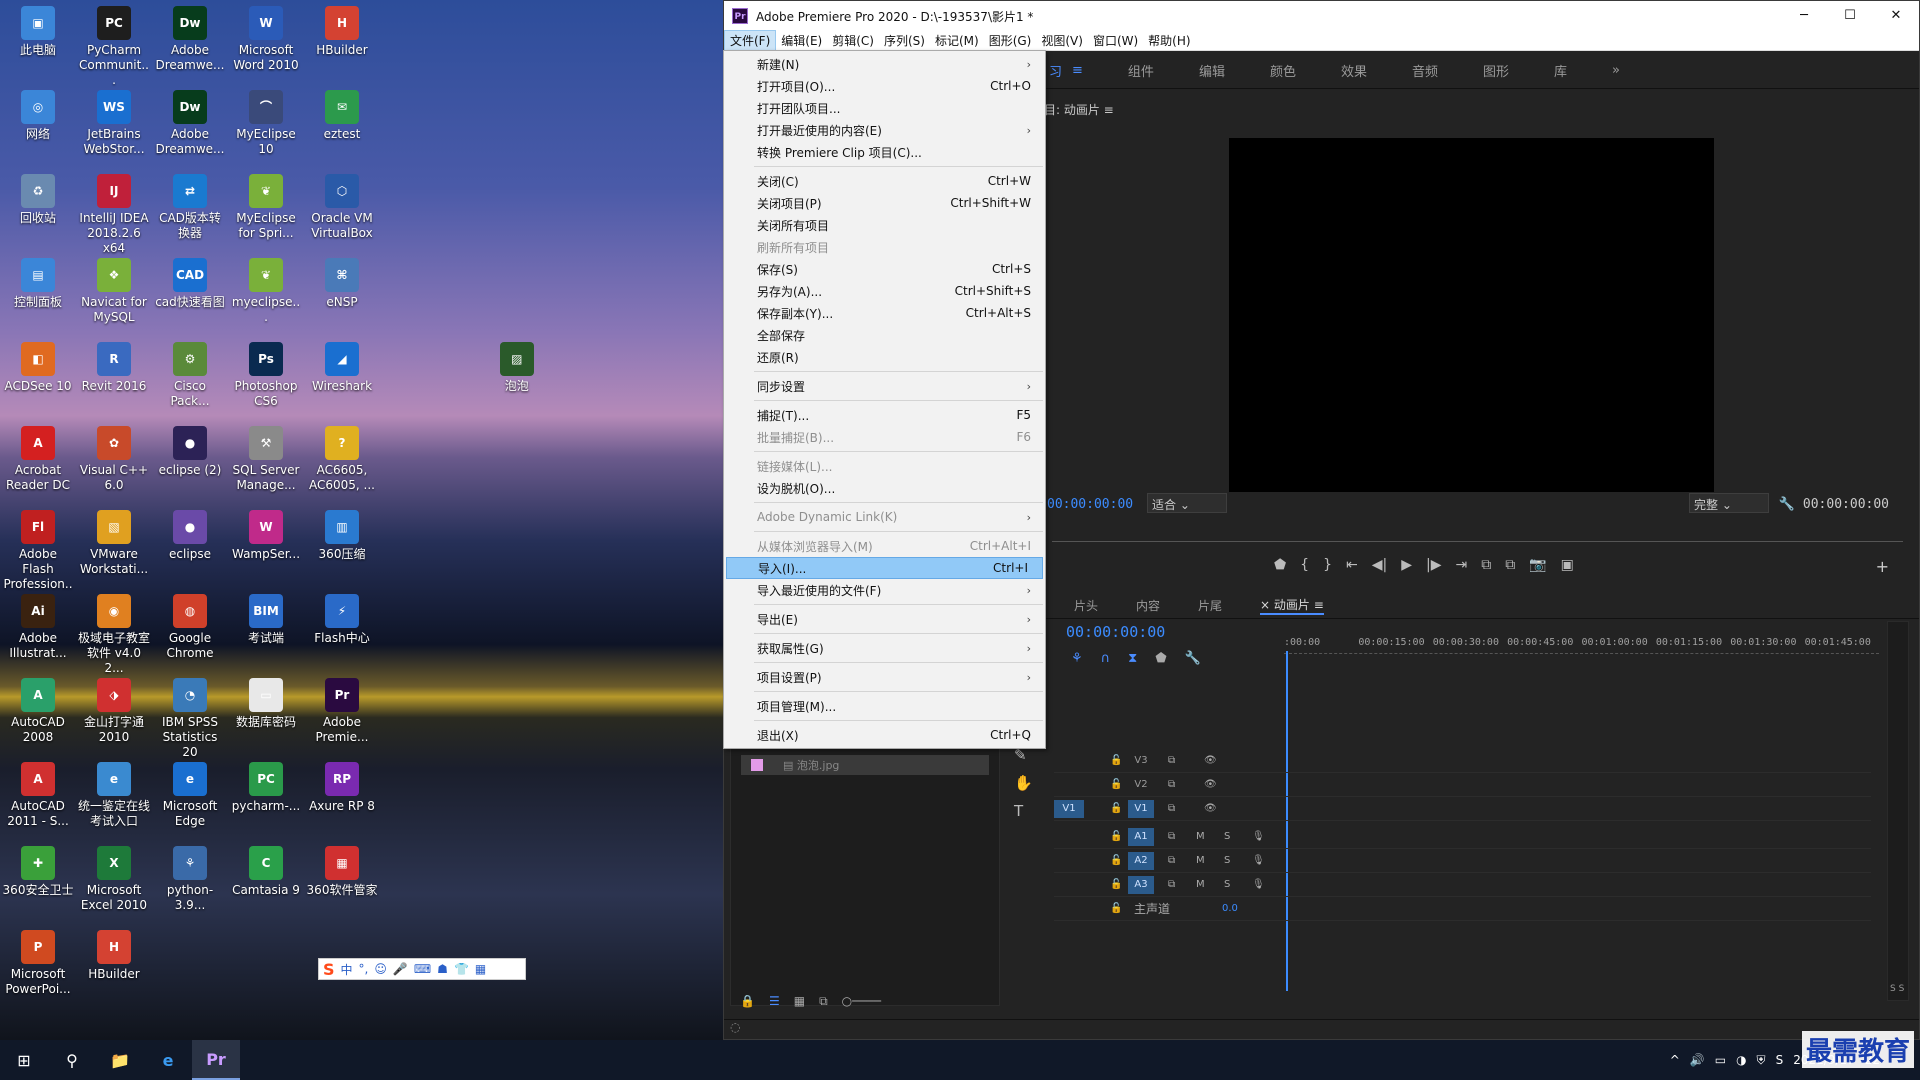 Image resolution: width=1920 pixels, height=1080 pixels. What do you see at coordinates (190, 534) in the screenshot?
I see `desktop-icon: ● eclipse` at bounding box center [190, 534].